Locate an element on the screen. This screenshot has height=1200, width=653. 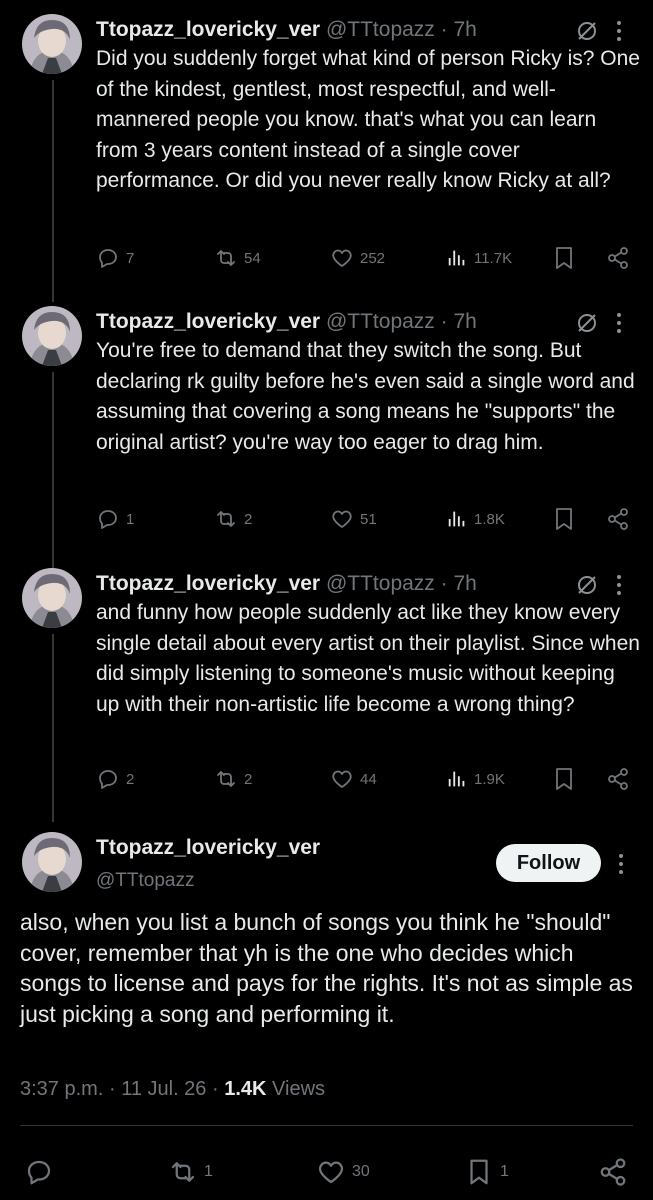
reply-count: 2 is located at coordinates (130, 779).